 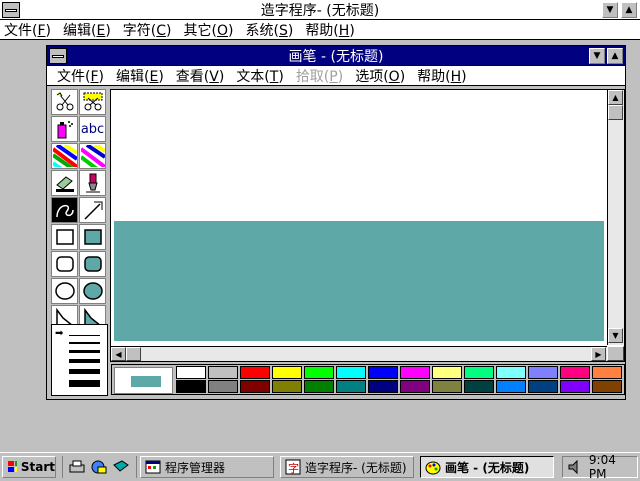 I want to click on outer-menu-item: 帮助(H), so click(x=329, y=30).